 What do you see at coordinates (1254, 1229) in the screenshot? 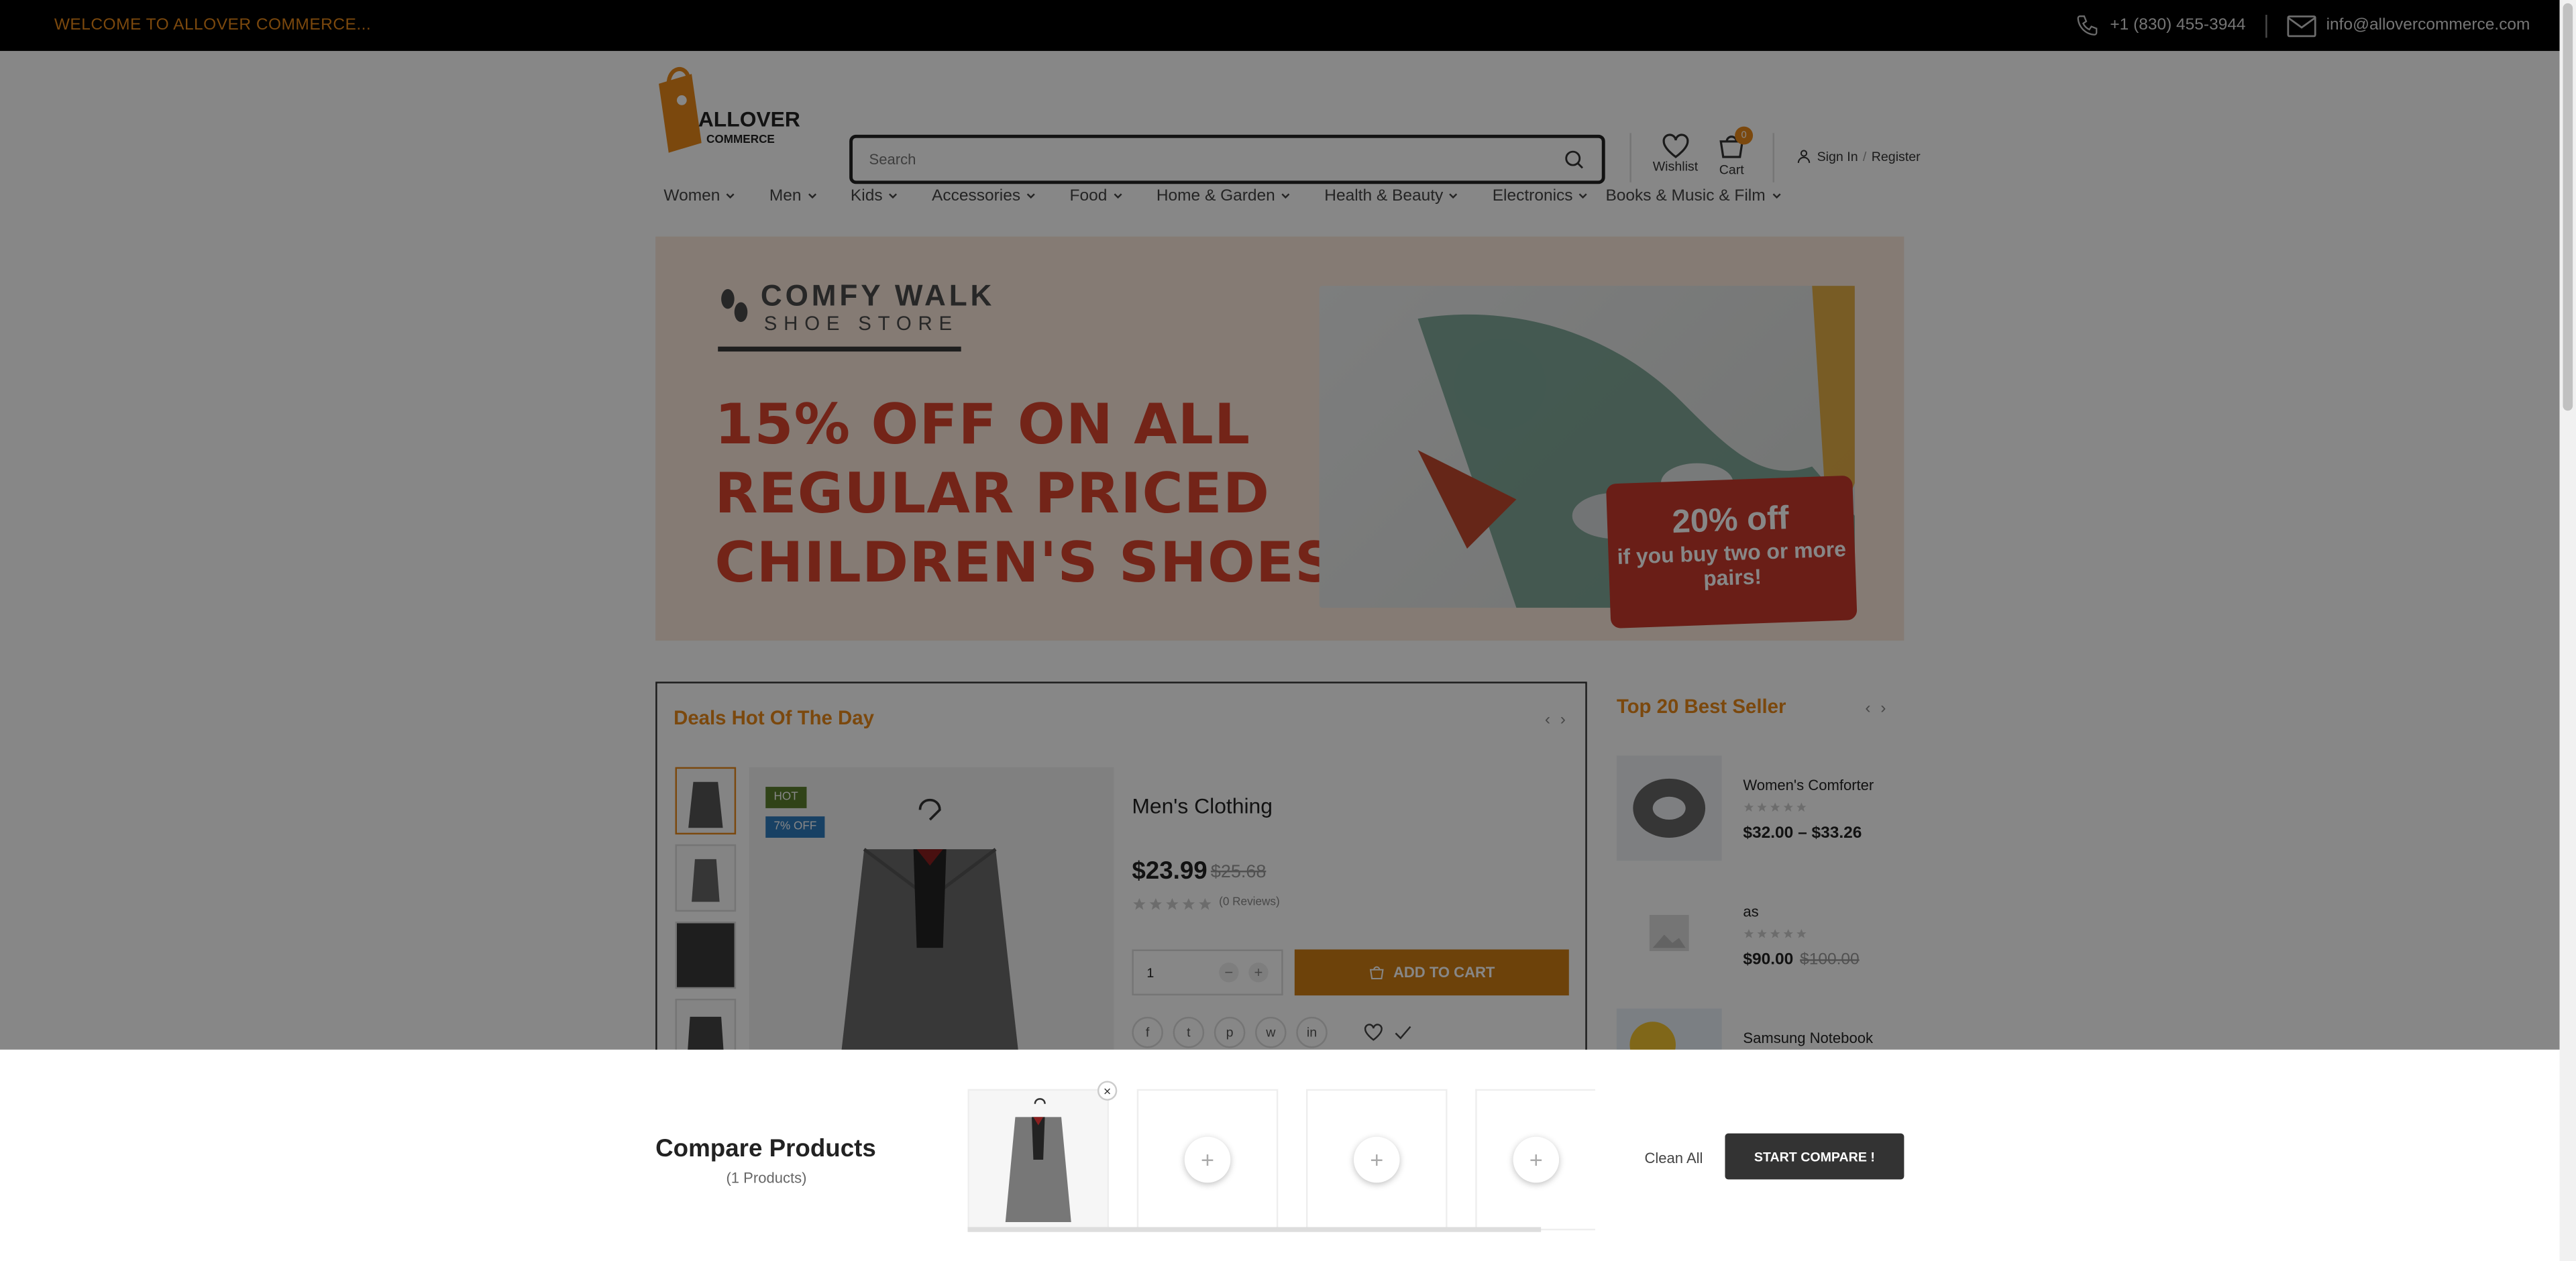
I see `compare-scroll-track` at bounding box center [1254, 1229].